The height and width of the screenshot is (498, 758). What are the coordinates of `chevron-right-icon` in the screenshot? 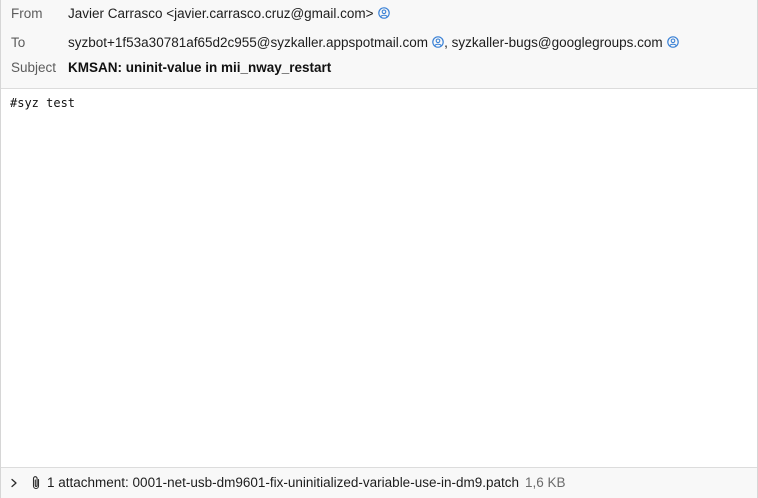 It's located at (14, 483).